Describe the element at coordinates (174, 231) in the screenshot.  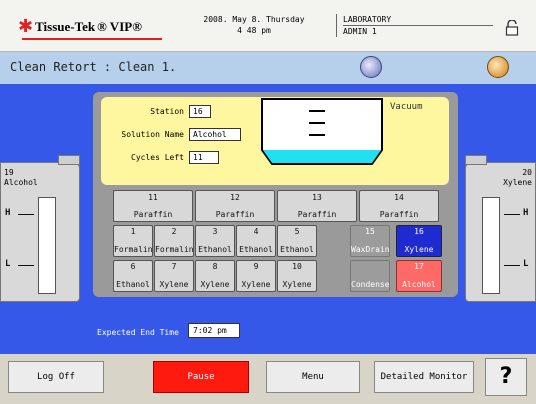
I see `station-number: 2` at that location.